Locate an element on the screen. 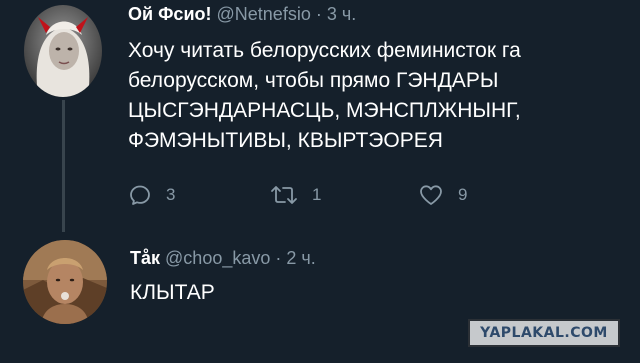 Image resolution: width=640 pixels, height=363 pixels. thread-line is located at coordinates (63, 166).